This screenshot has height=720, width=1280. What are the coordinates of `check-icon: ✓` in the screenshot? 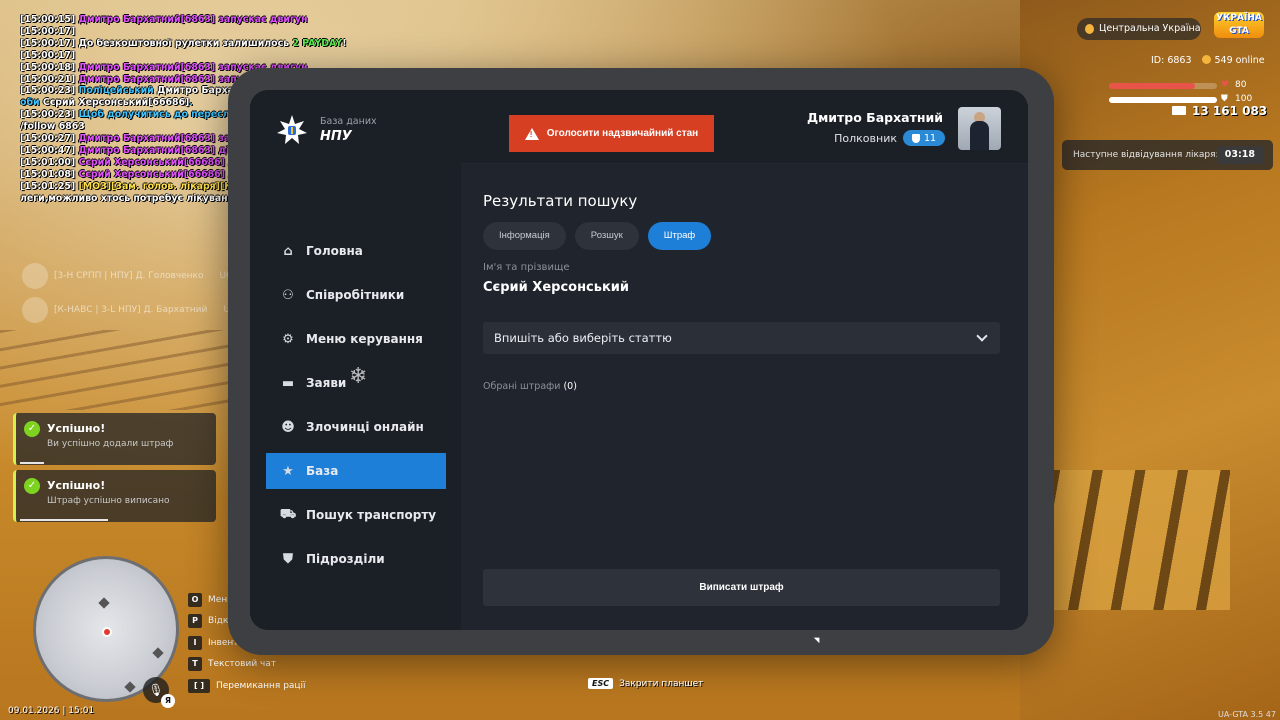 It's located at (32, 486).